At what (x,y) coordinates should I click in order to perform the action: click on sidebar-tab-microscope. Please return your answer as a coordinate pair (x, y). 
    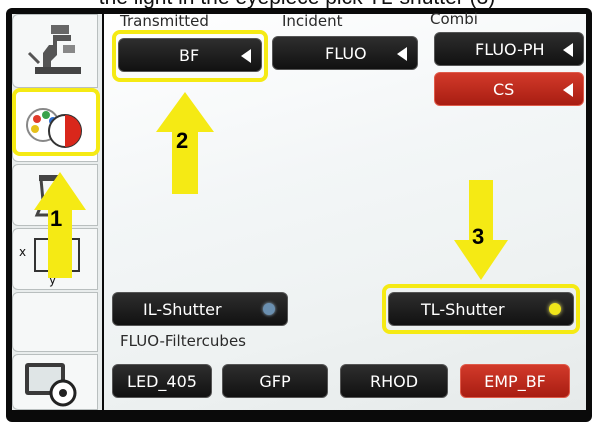
    Looking at the image, I should click on (55, 51).